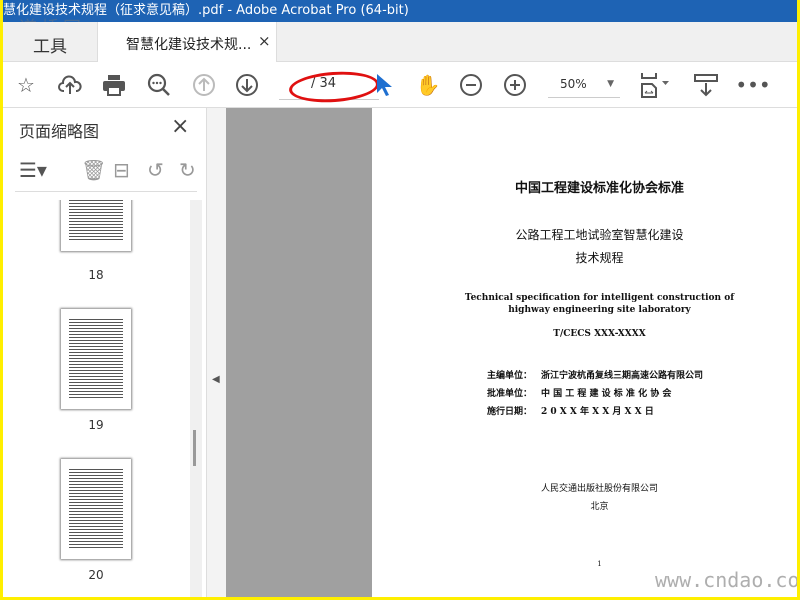  Describe the element at coordinates (597, 412) in the screenshot. I see `info-value: 2 0 X X 年 X X 月 X X 日` at that location.